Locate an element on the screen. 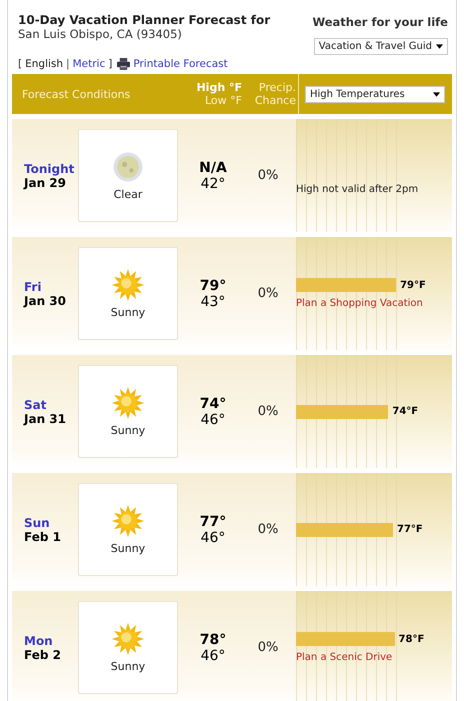  high-temperature: 74° is located at coordinates (213, 404).